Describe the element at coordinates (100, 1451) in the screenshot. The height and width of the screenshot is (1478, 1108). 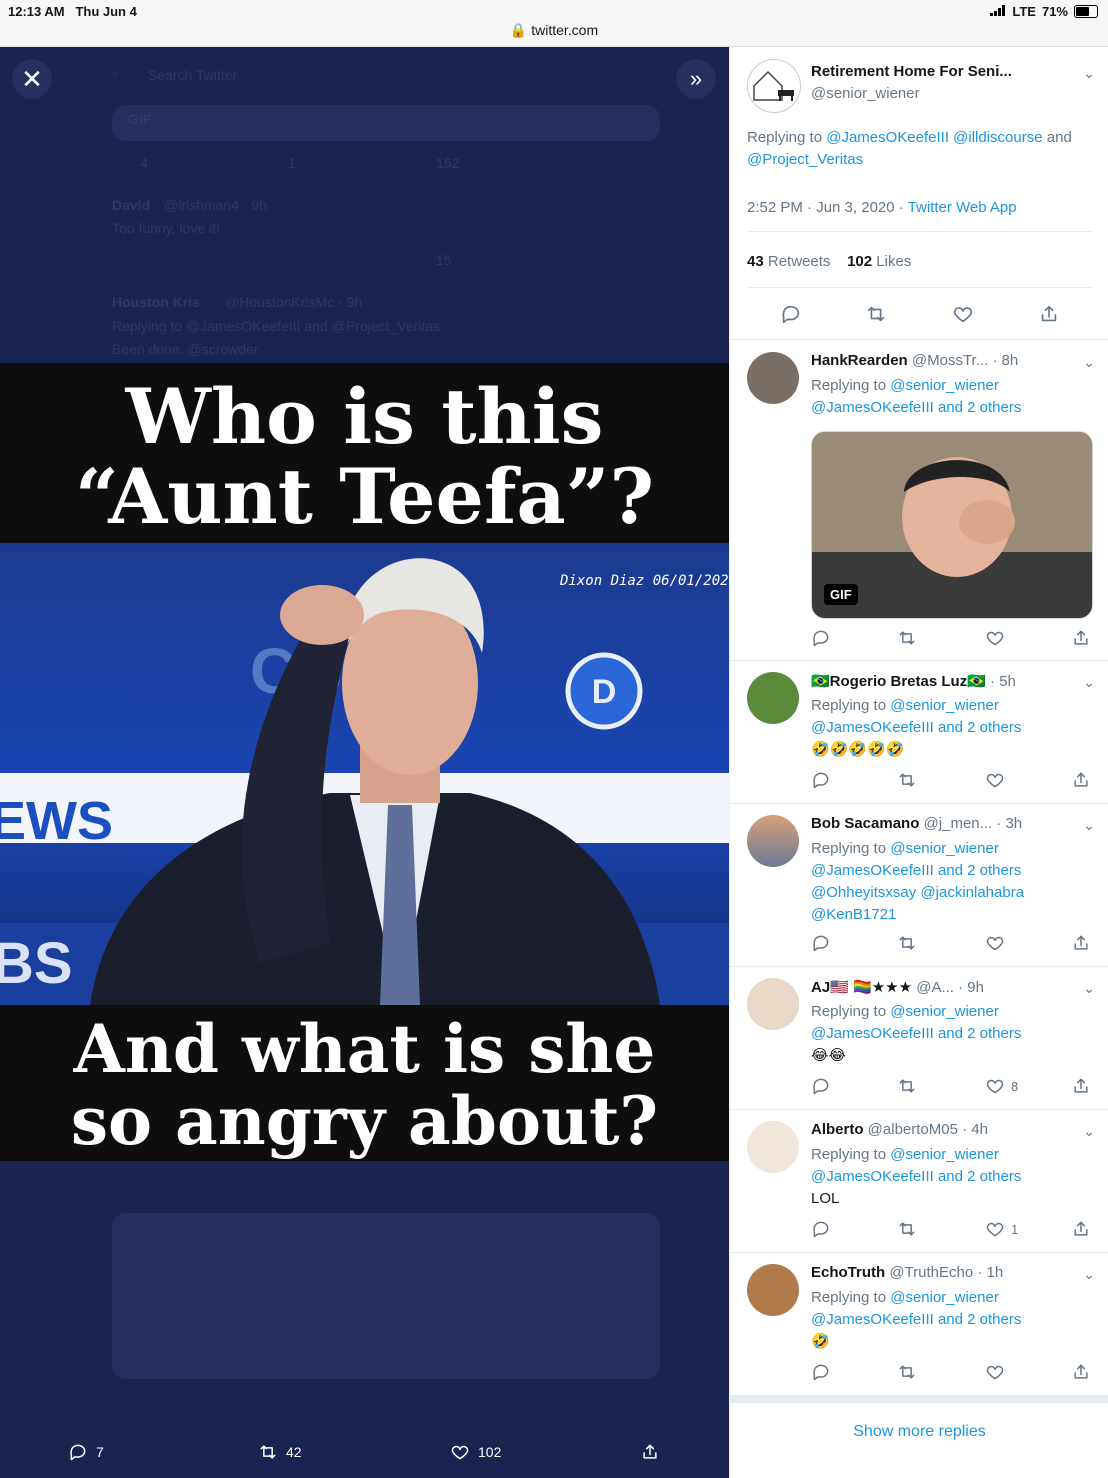
I see `reply-count: 7` at that location.